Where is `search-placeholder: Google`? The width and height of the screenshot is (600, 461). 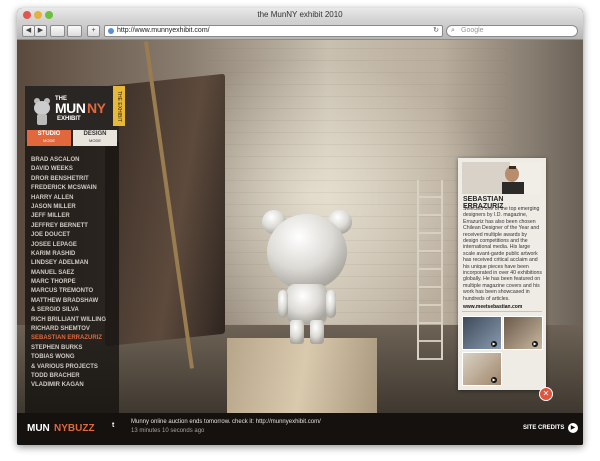
search-placeholder: Google is located at coordinates (472, 30).